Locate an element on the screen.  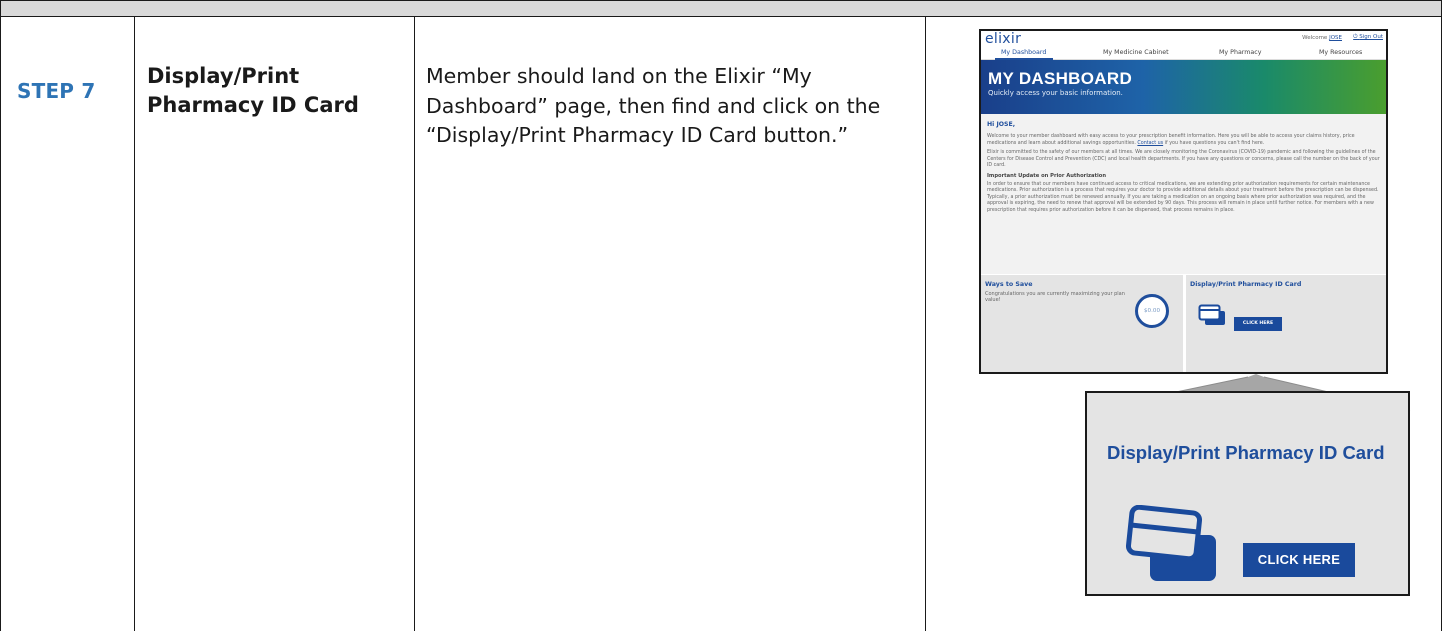
zoomed-id-card-icon is located at coordinates (1171, 543).